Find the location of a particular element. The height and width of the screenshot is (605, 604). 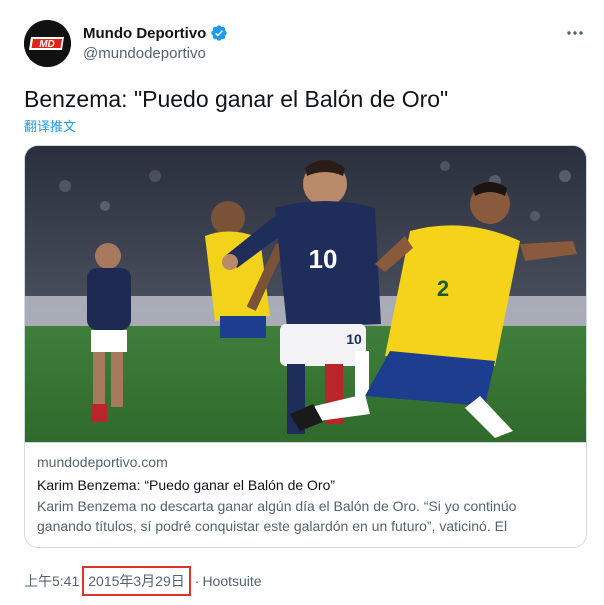

tweet-source: Hootsuite is located at coordinates (232, 581).